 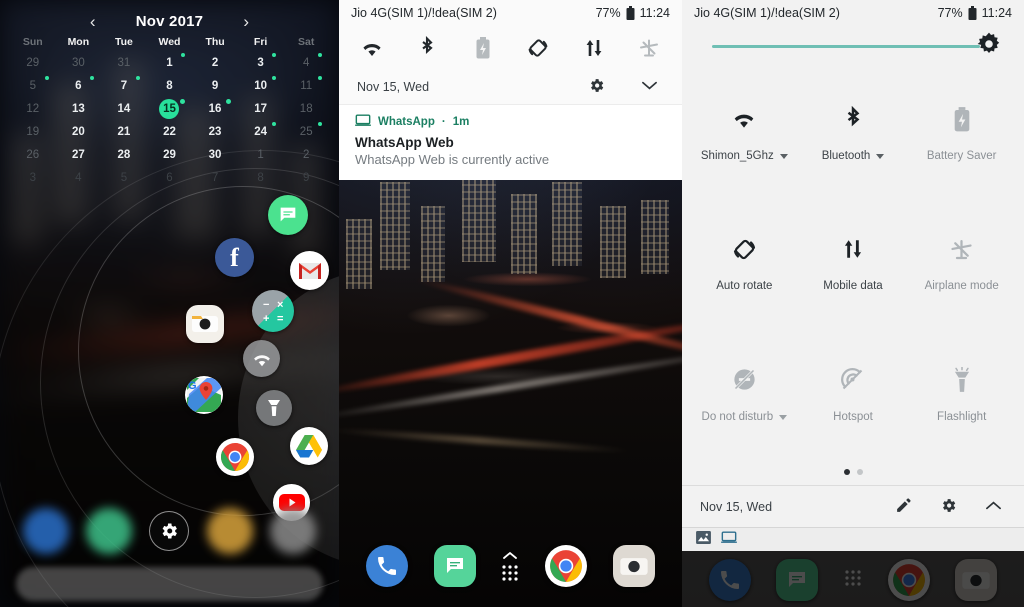 I want to click on calendar-day-cell: 26, so click(x=33, y=154).